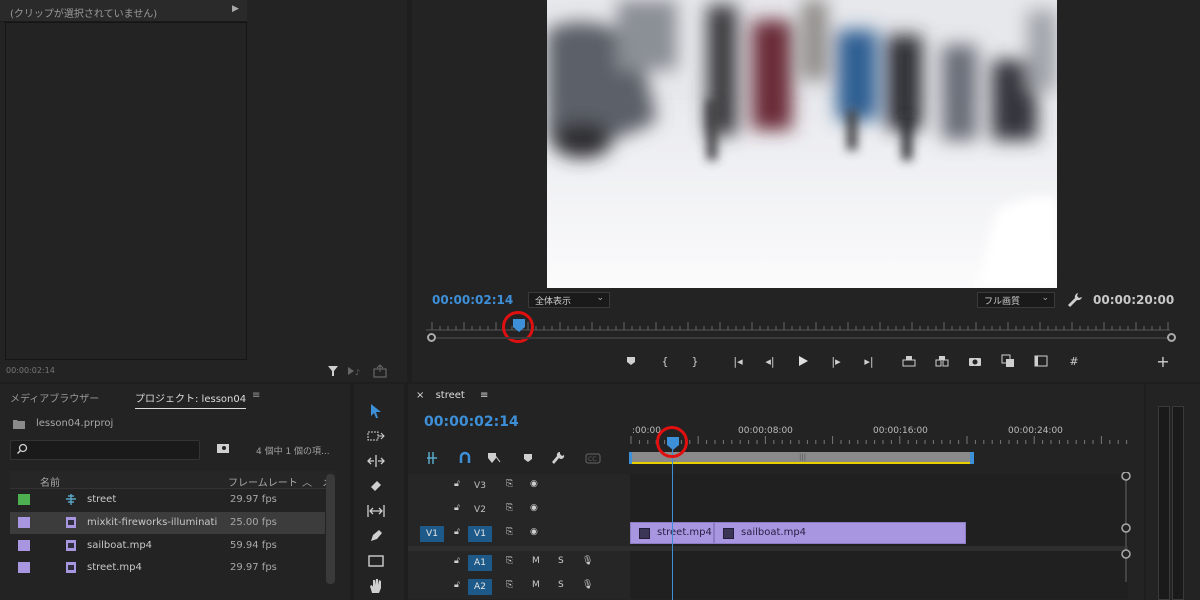 The width and height of the screenshot is (1200, 600). Describe the element at coordinates (380, 371) in the screenshot. I see `export-frame-icon` at that location.